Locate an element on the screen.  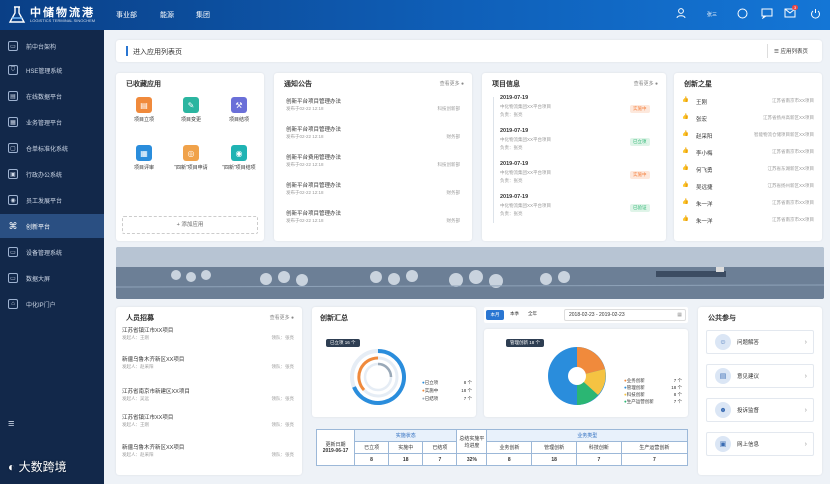
app-project-setup: ▤ 项目立项 is located at coordinates (144, 110).